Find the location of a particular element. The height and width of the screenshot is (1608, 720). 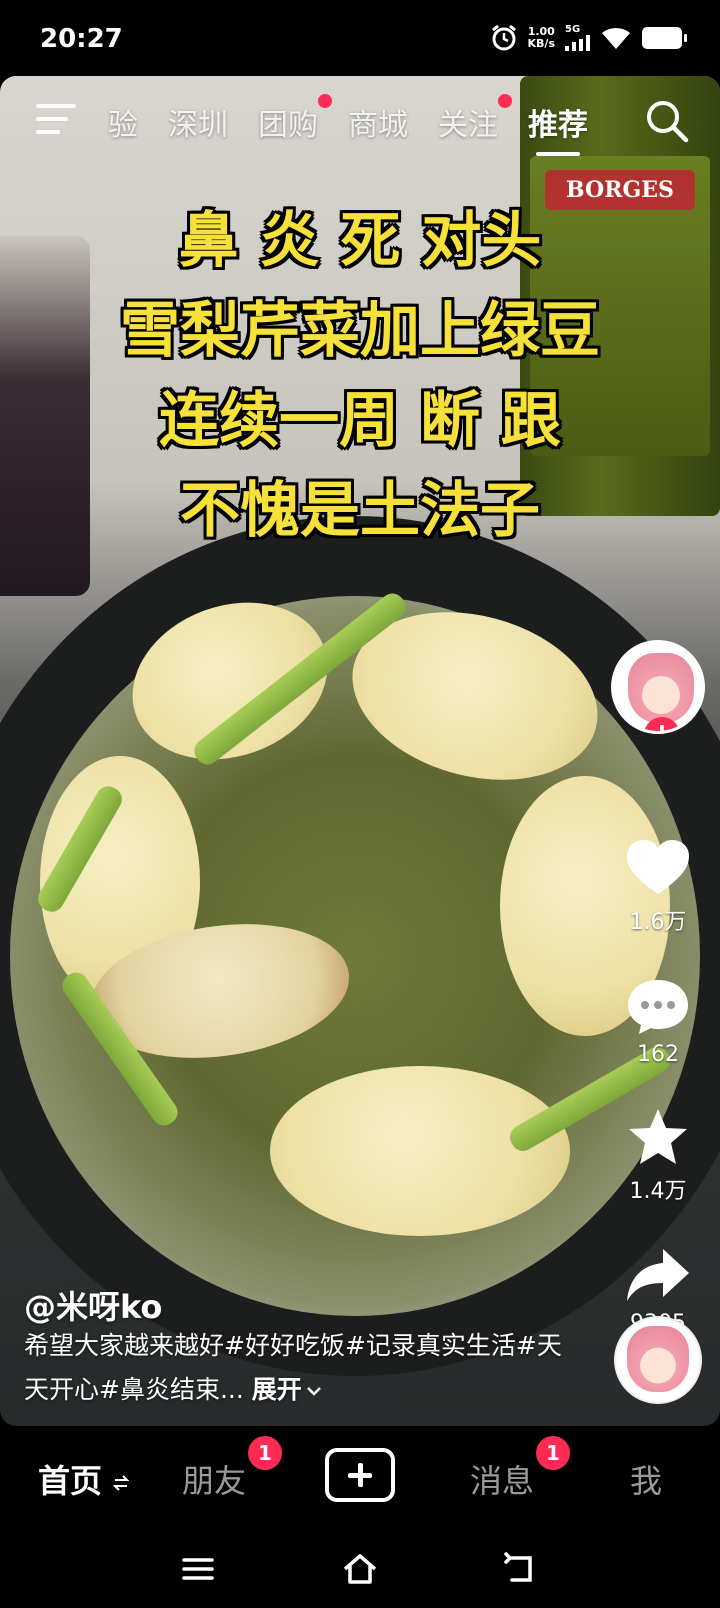

status-icons: 1.00 KB/s 5G is located at coordinates (588, 38).